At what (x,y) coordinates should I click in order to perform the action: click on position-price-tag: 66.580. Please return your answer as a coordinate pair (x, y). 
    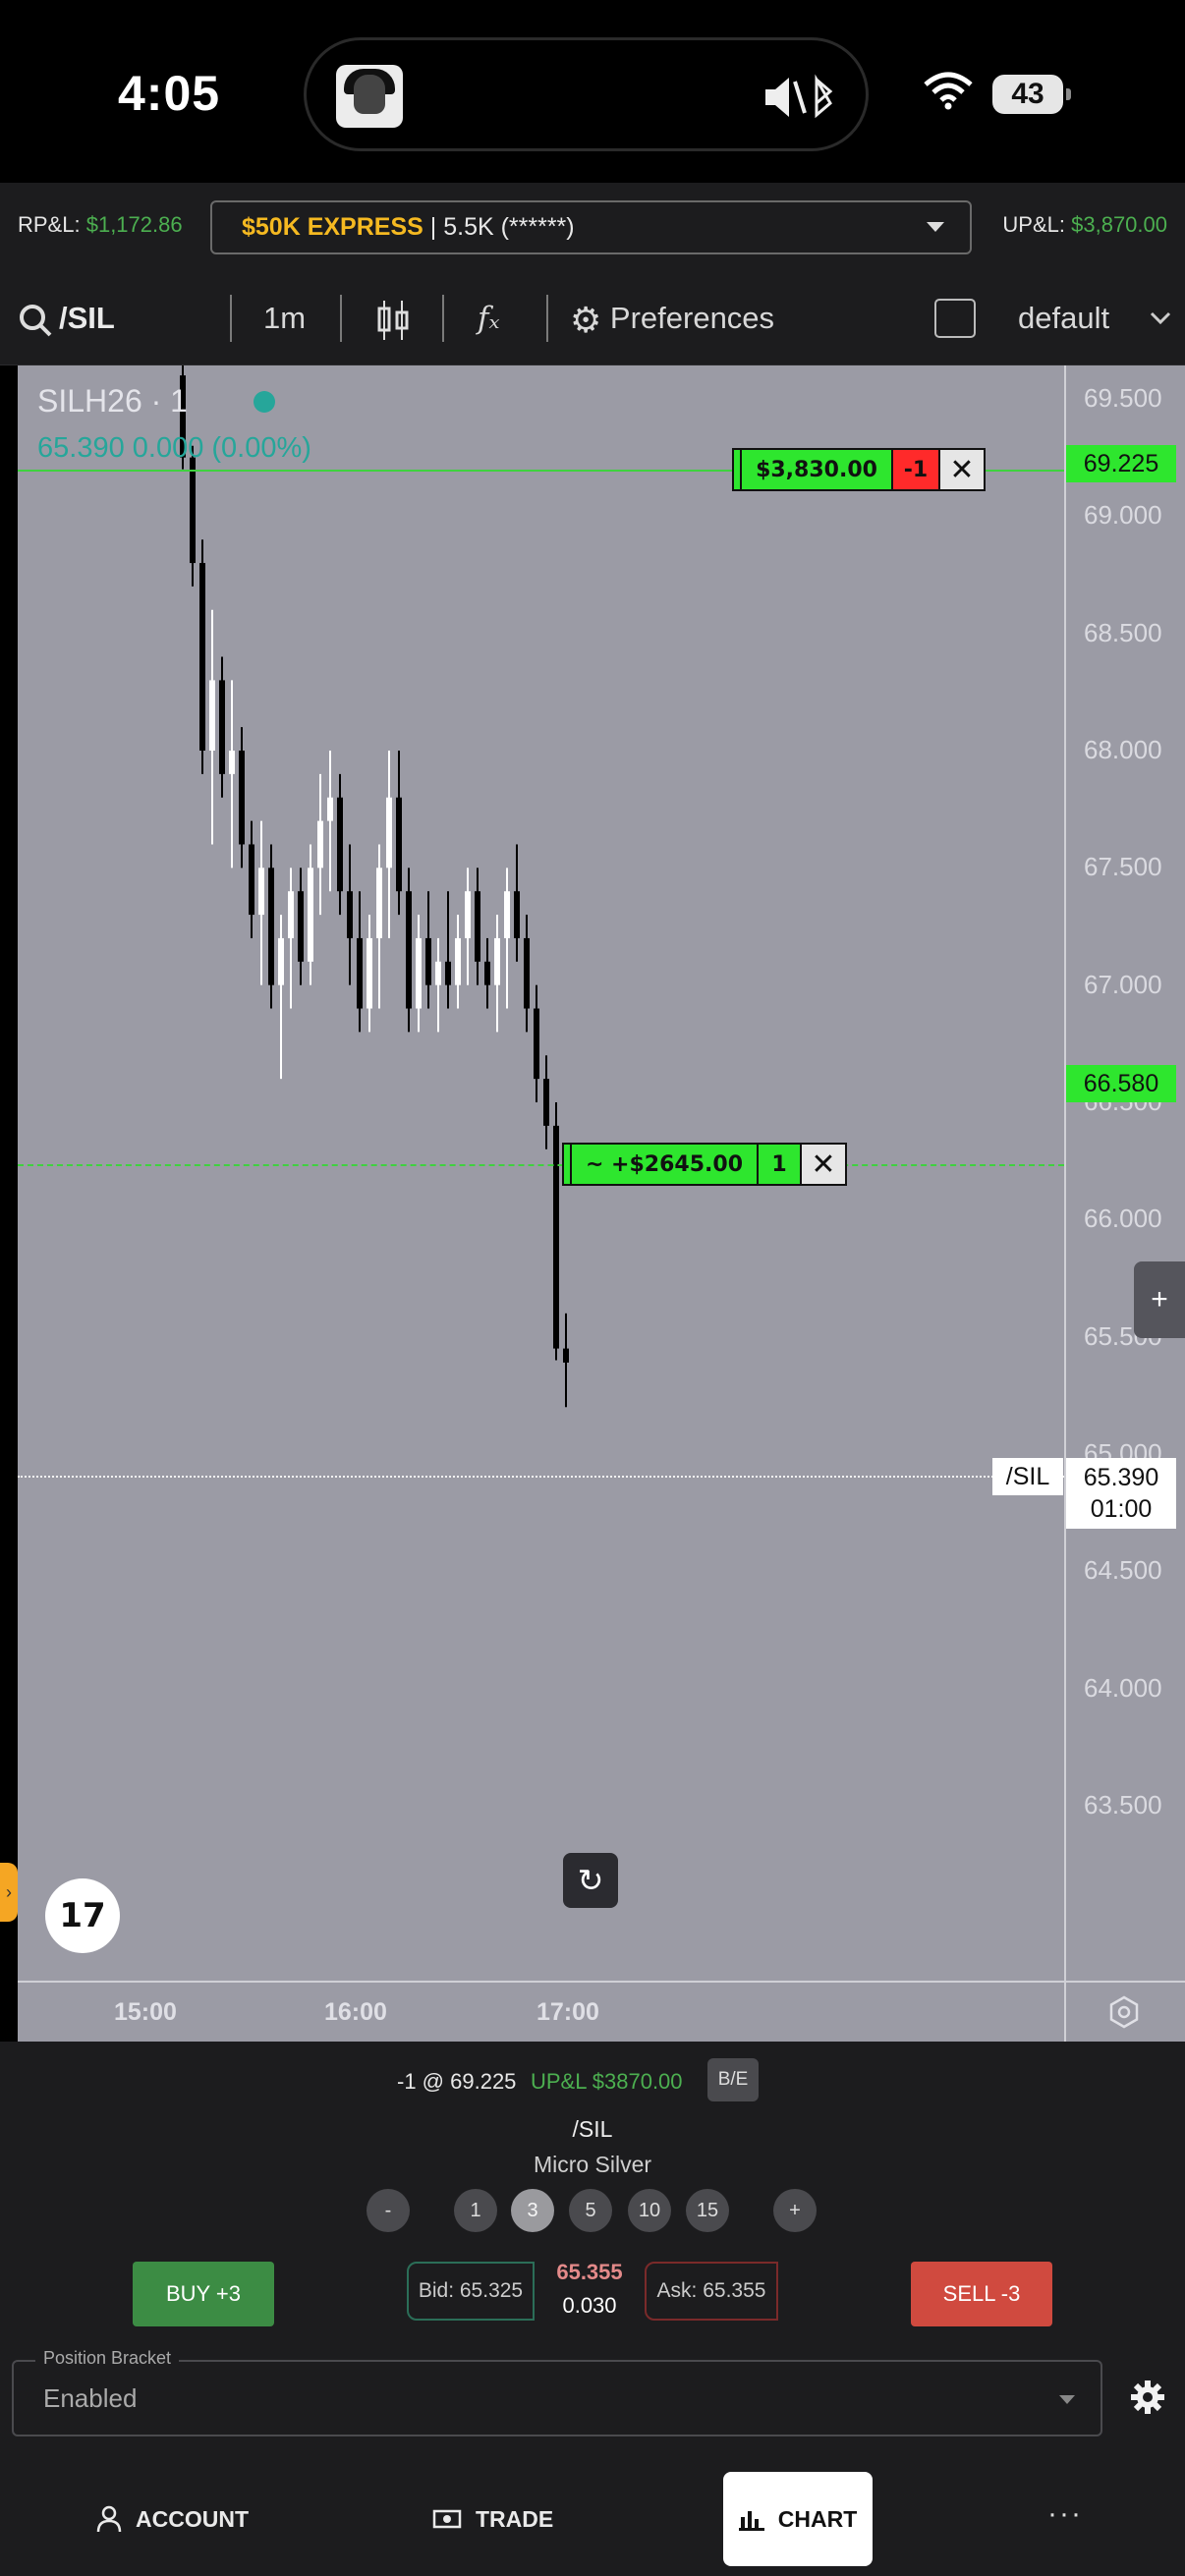
    Looking at the image, I should click on (1121, 1083).